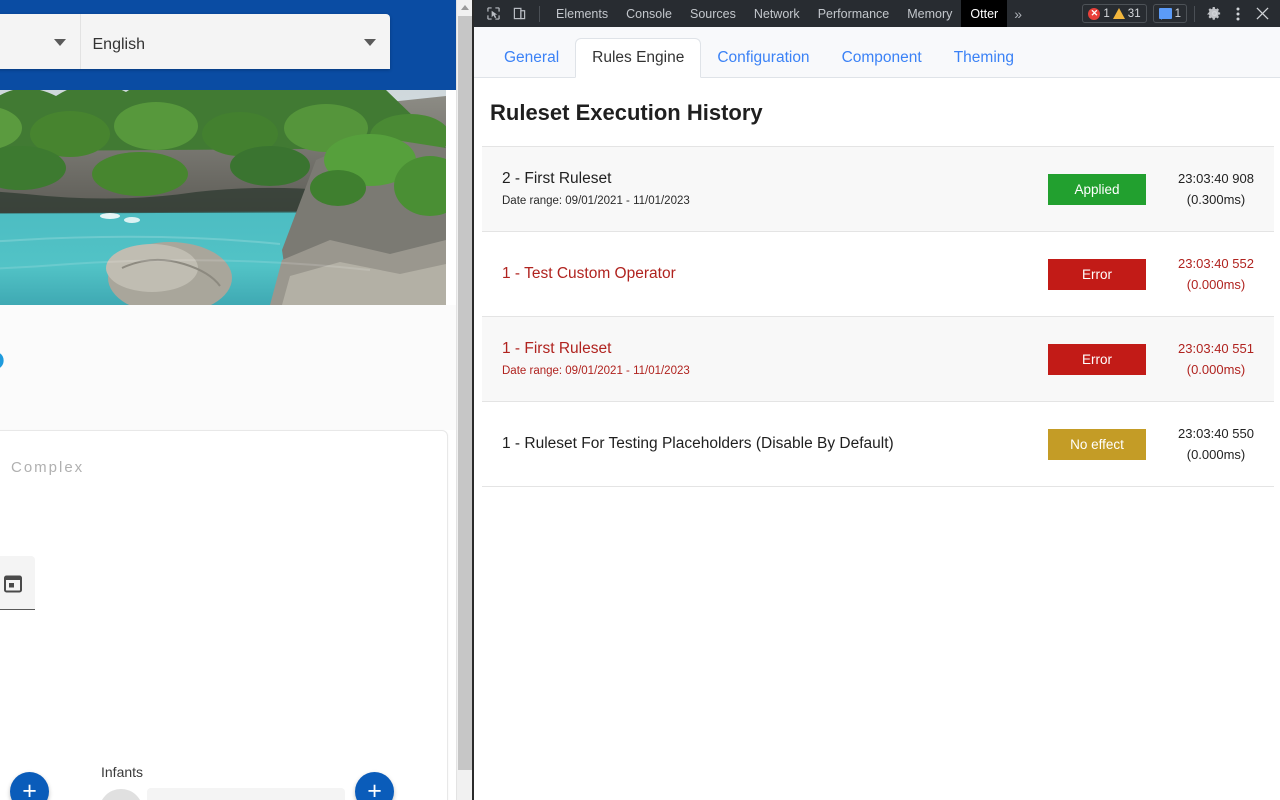 The image size is (1280, 800). I want to click on devtools-tab-elements: Elements, so click(582, 13).